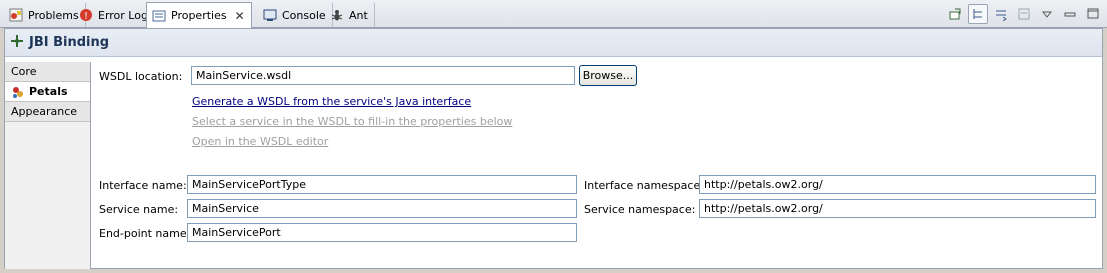 The image size is (1107, 273). I want to click on petals-icon, so click(18, 92).